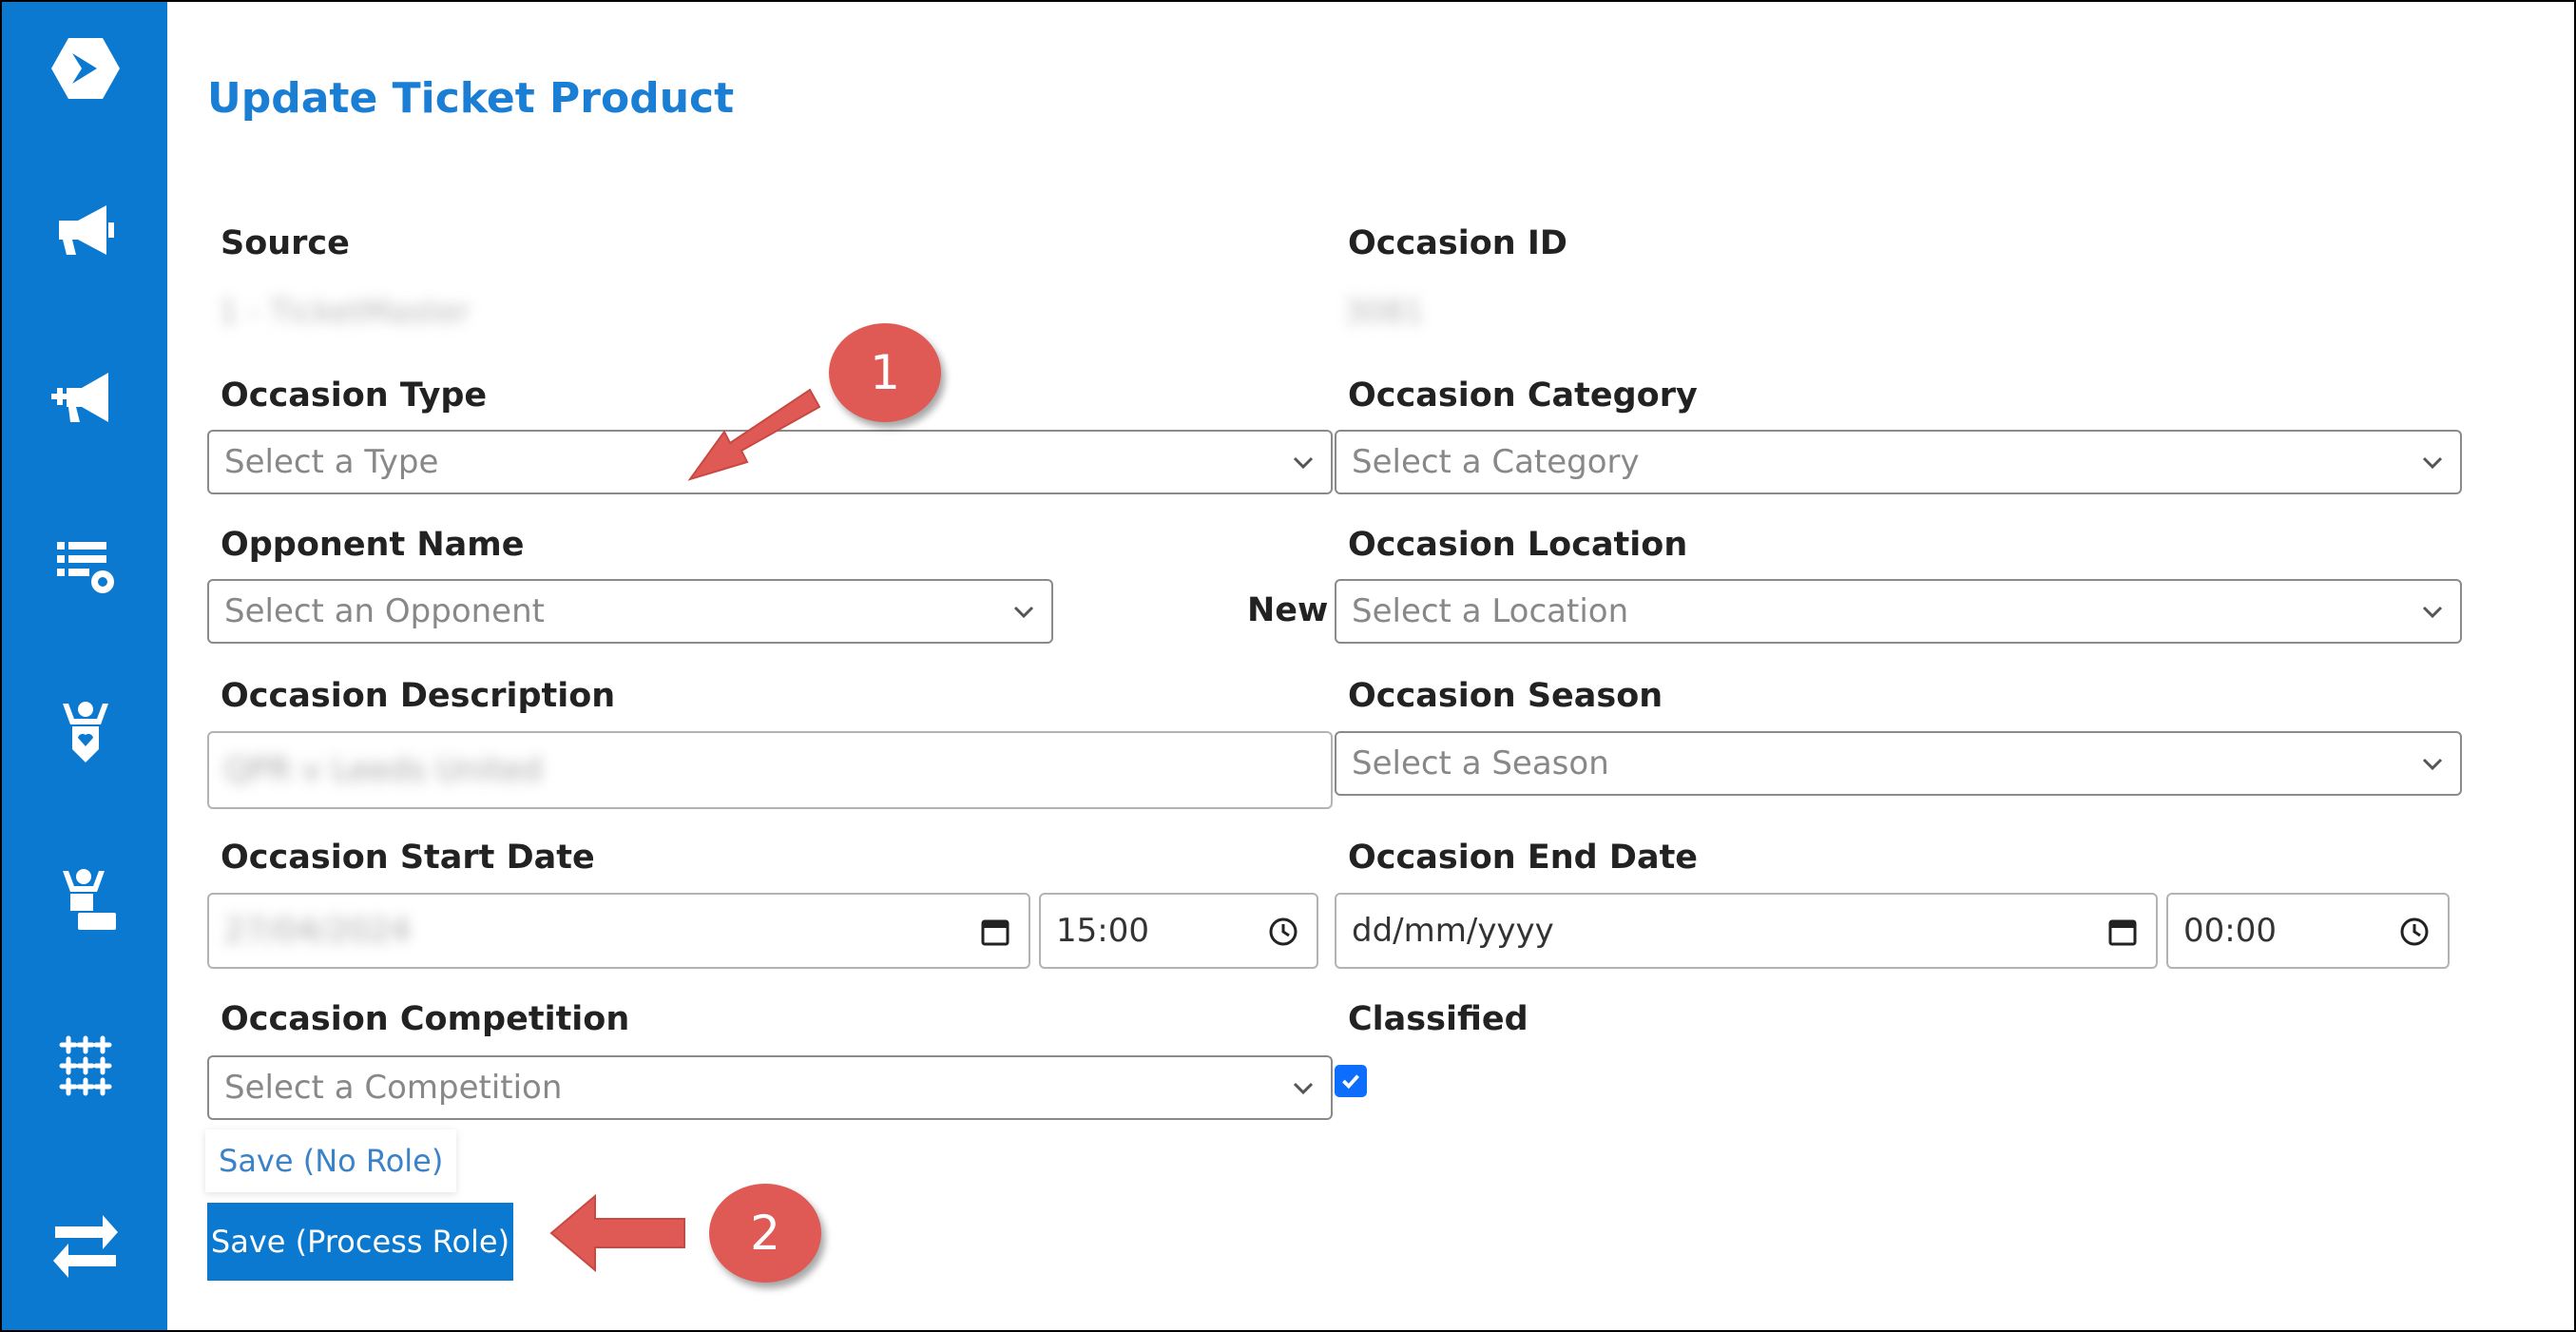  I want to click on opponent-name-label: Opponent Name, so click(373, 545).